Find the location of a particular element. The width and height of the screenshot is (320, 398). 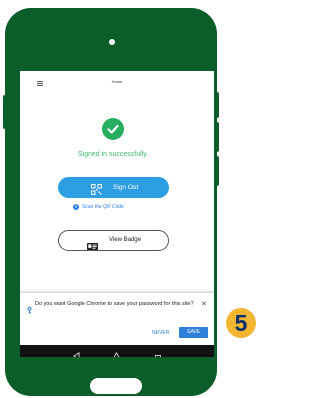

sign-out-label: Sign Out is located at coordinates (126, 187).